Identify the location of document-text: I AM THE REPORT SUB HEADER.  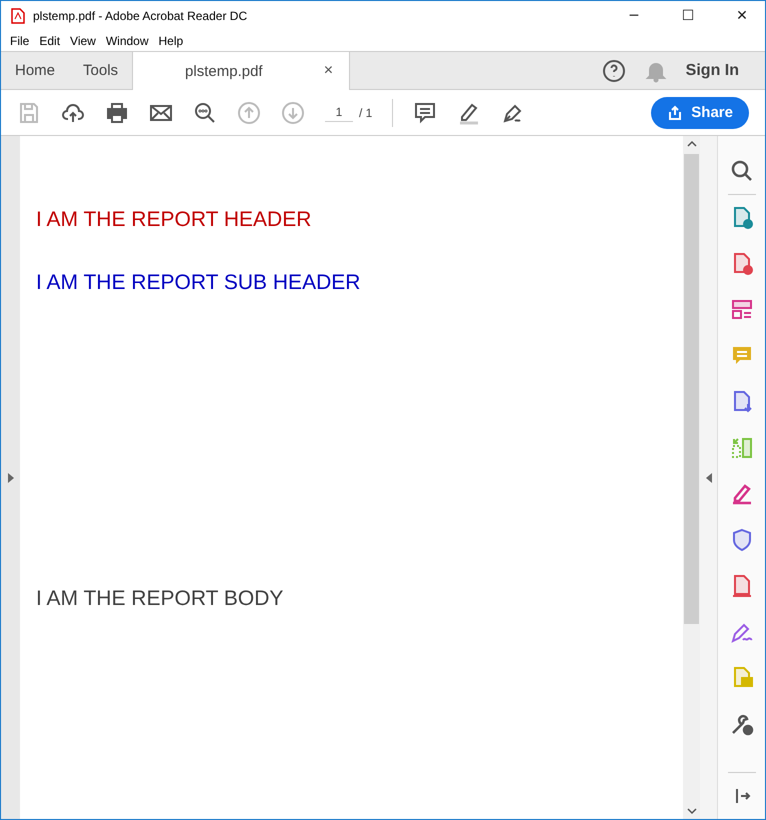
(199, 283).